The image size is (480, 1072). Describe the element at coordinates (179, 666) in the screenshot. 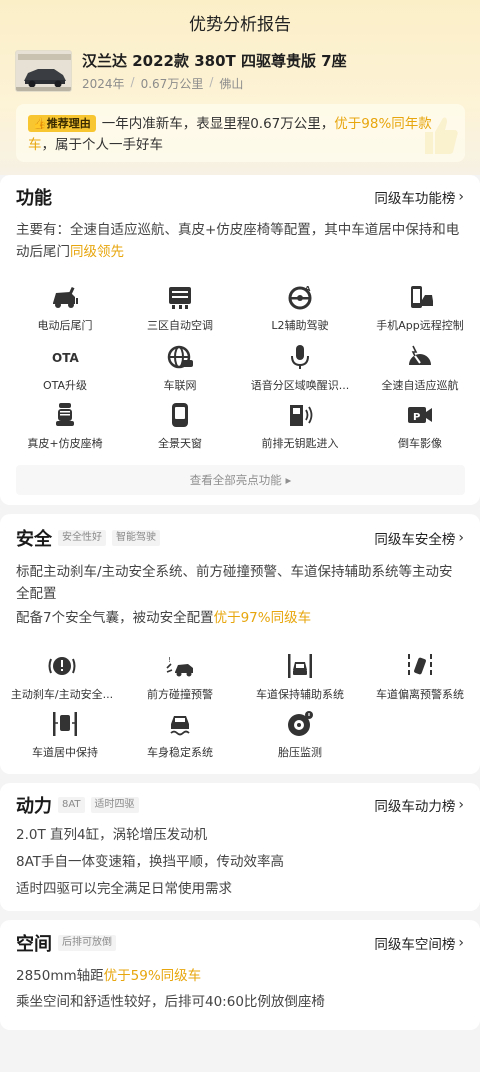

I see `collision-warning-icon: !` at that location.